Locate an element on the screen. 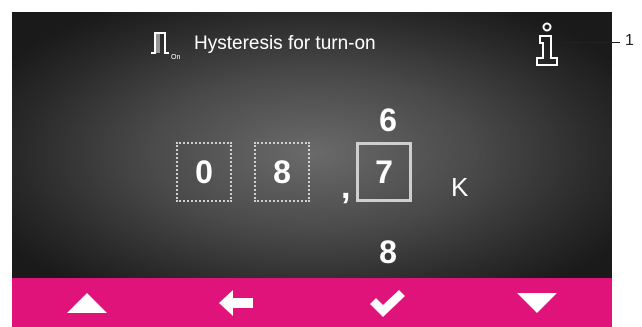 The width and height of the screenshot is (642, 327). unit-label: K is located at coordinates (460, 187).